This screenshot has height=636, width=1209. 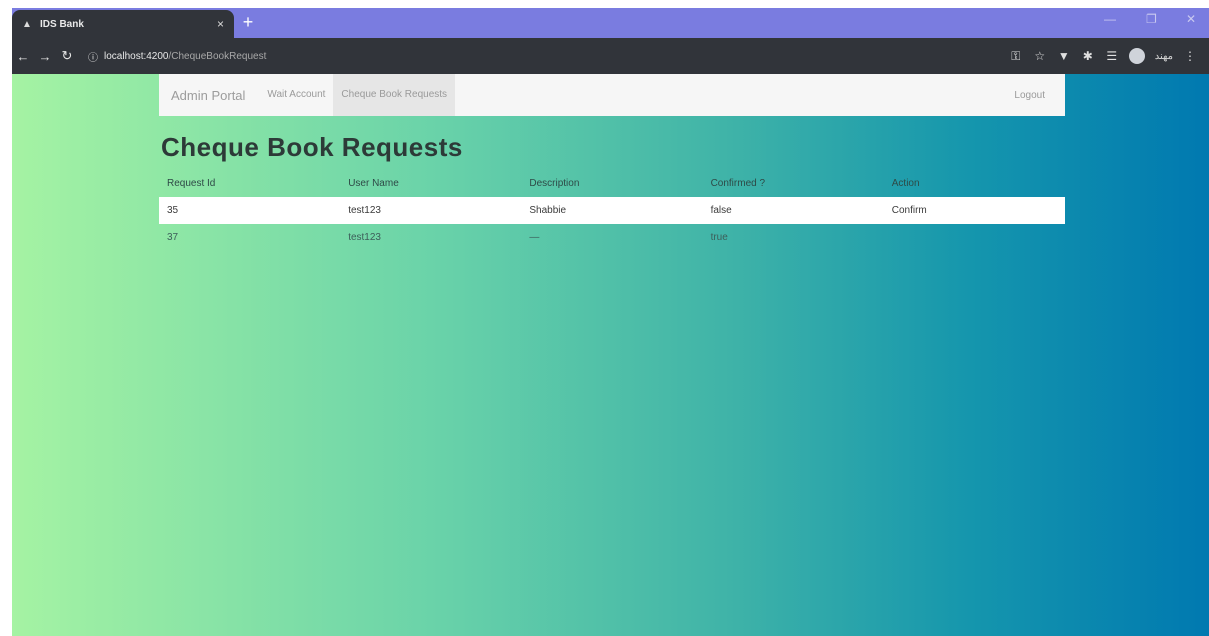 What do you see at coordinates (67, 56) in the screenshot?
I see `reload-icon: ↻` at bounding box center [67, 56].